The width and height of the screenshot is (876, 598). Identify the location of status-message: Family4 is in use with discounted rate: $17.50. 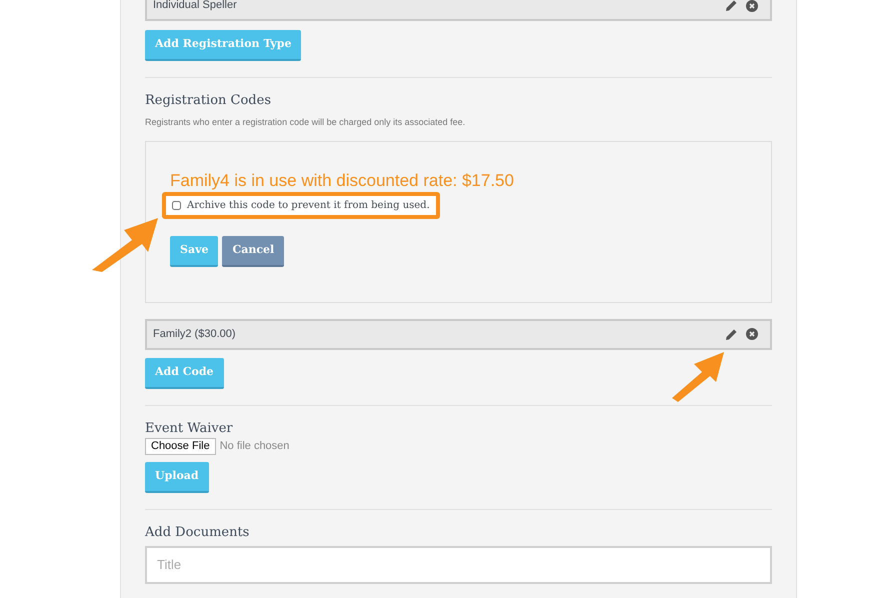
(342, 181).